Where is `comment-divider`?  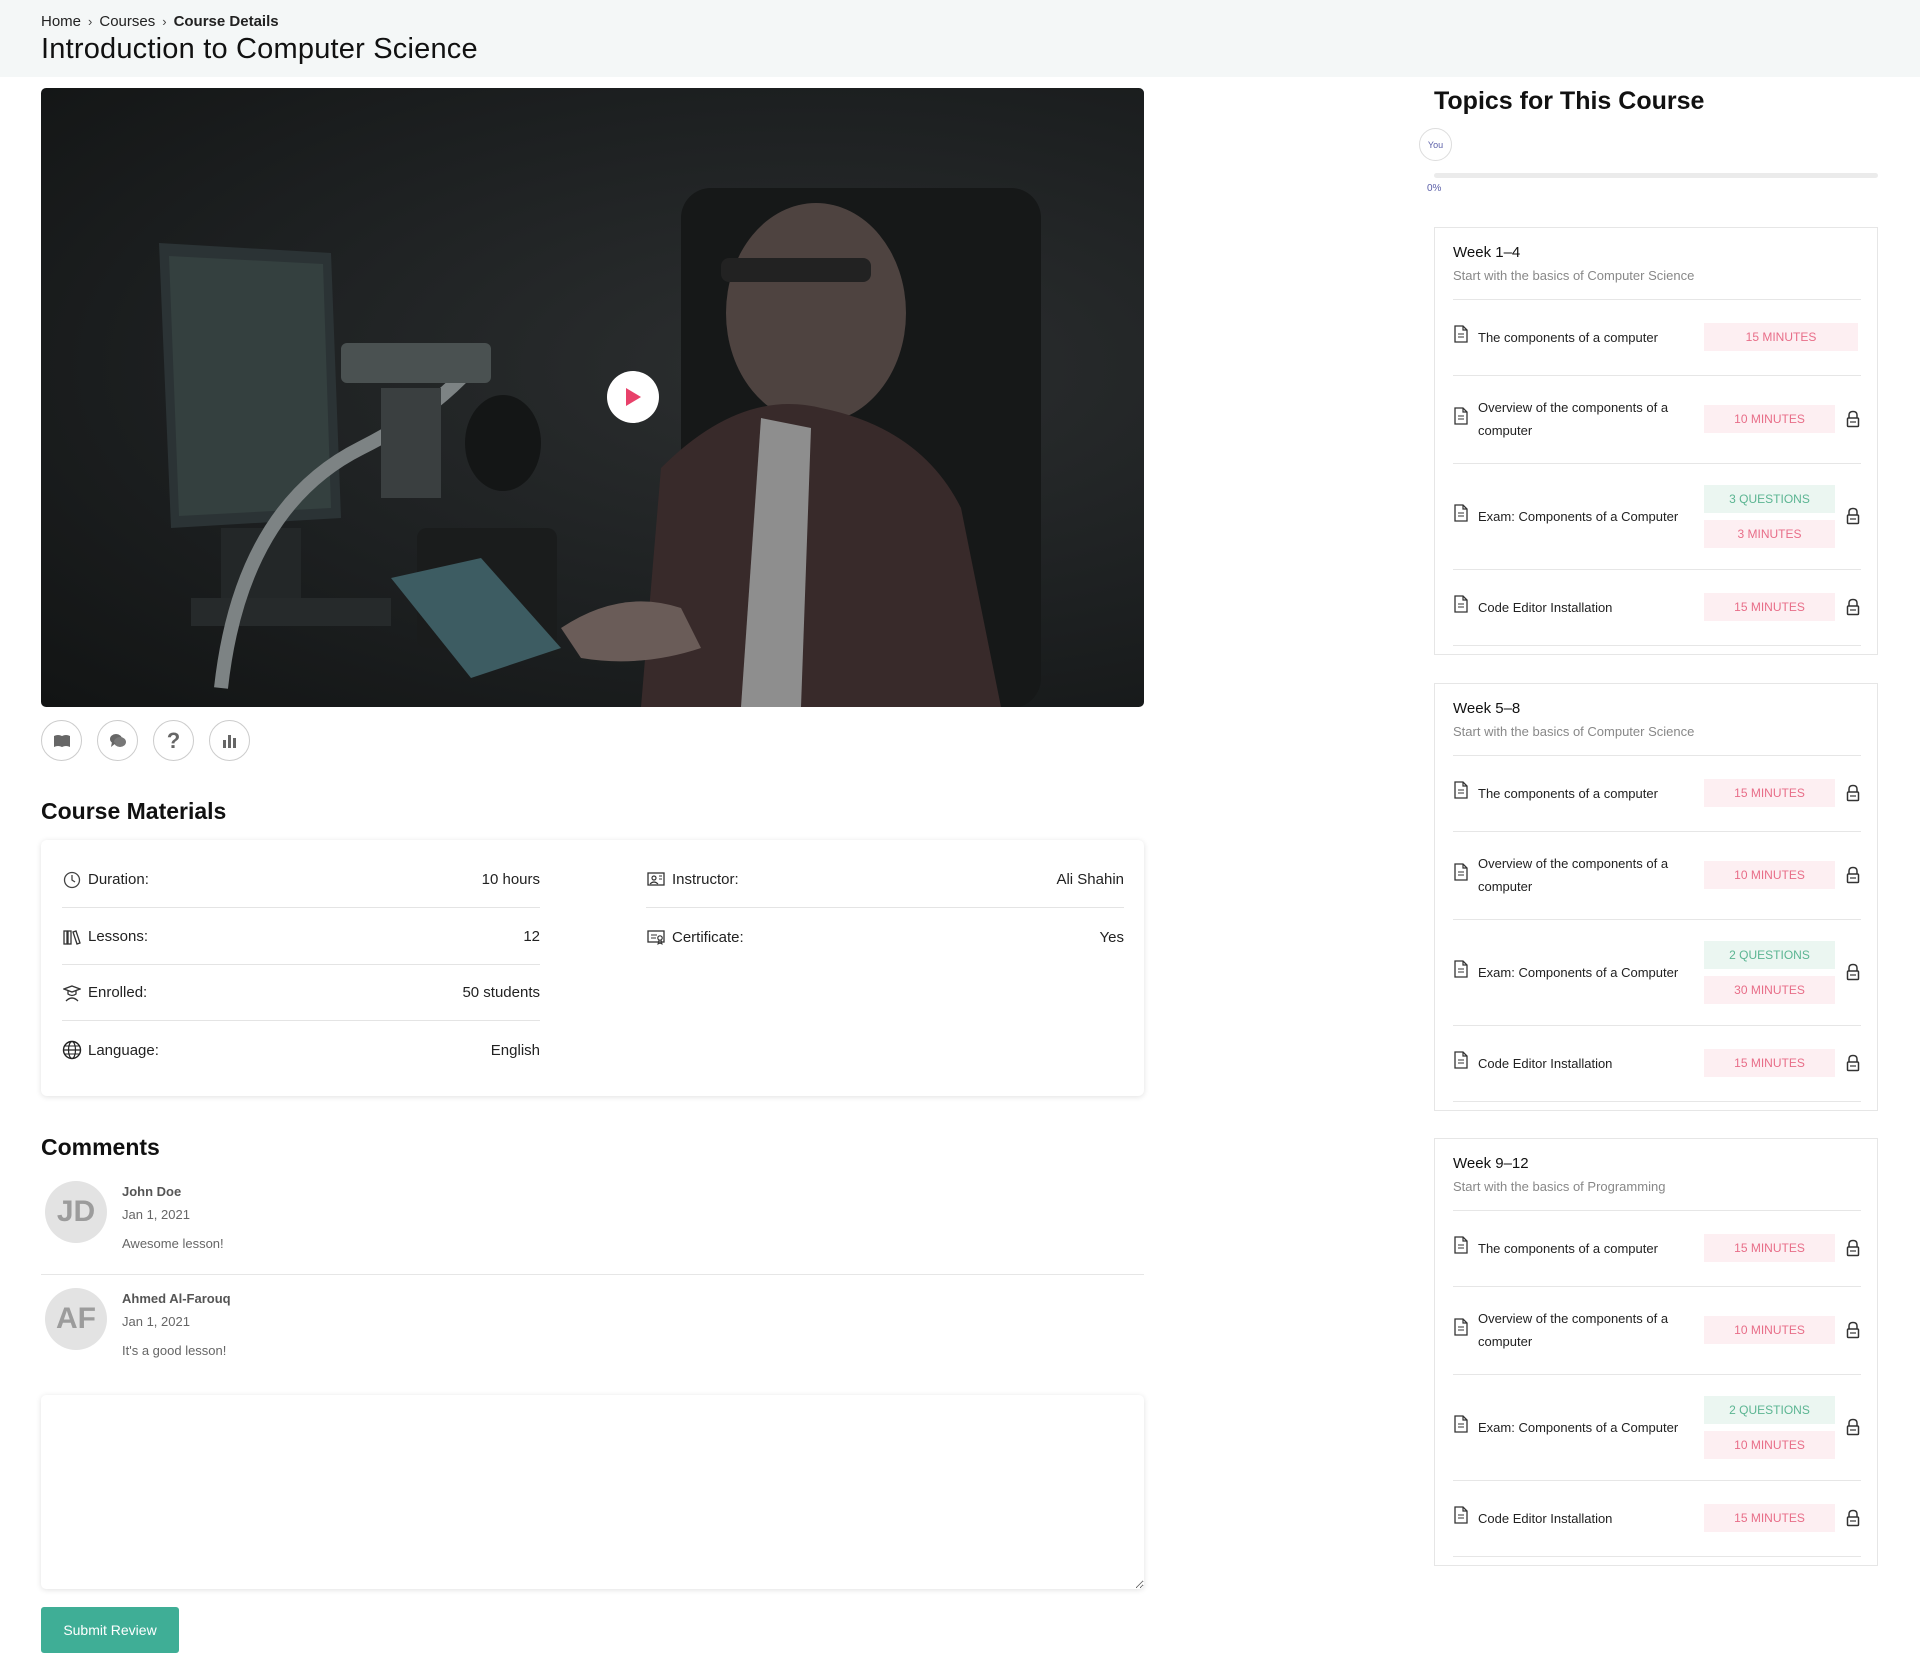
comment-divider is located at coordinates (592, 1274).